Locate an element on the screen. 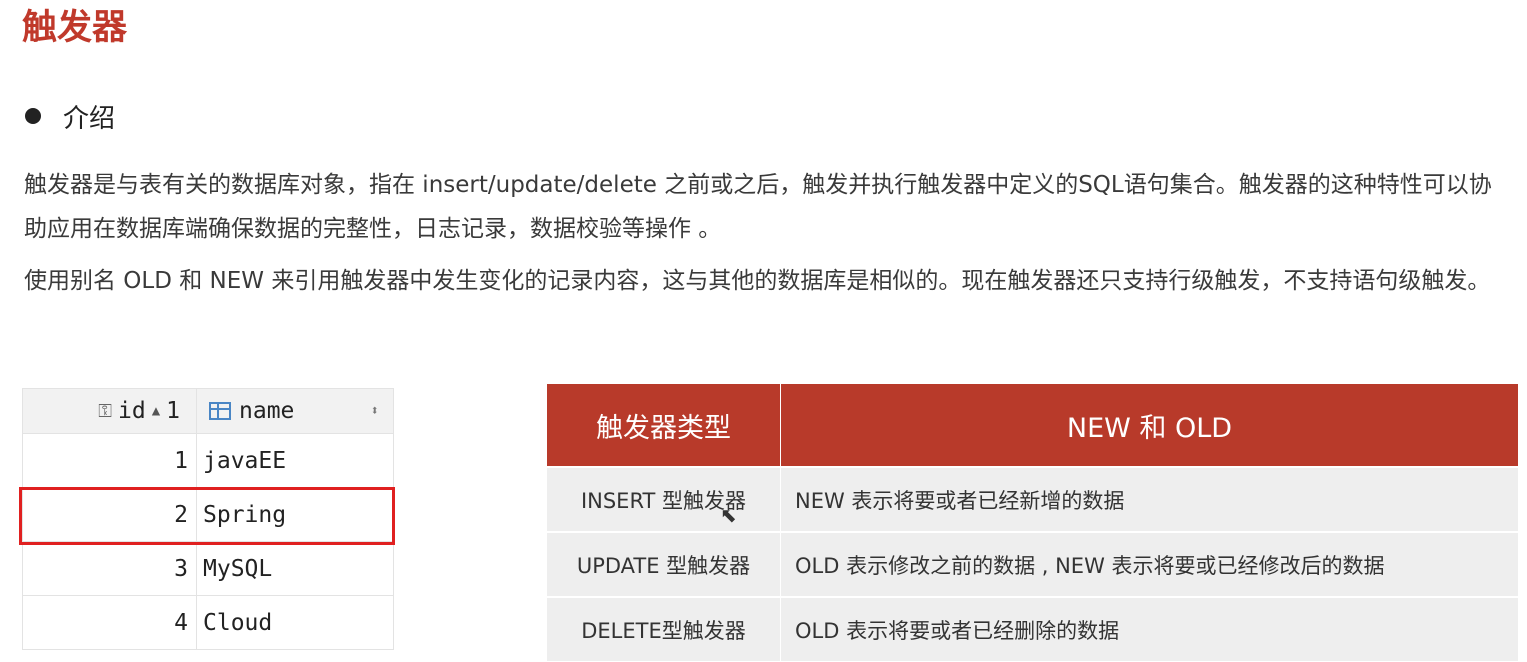 The height and width of the screenshot is (662, 1527). page-title: 触发器 is located at coordinates (75, 28).